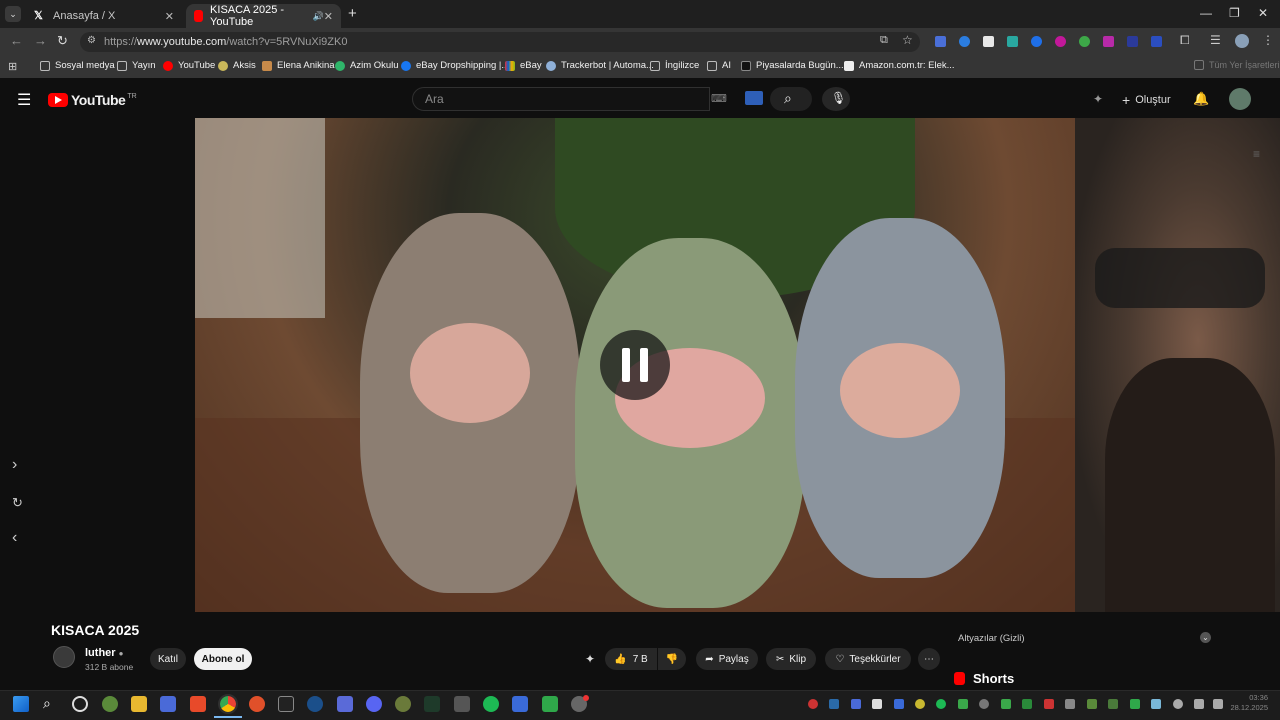 The width and height of the screenshot is (1280, 720). I want to click on reading-list-icon: ☰, so click(1215, 40).